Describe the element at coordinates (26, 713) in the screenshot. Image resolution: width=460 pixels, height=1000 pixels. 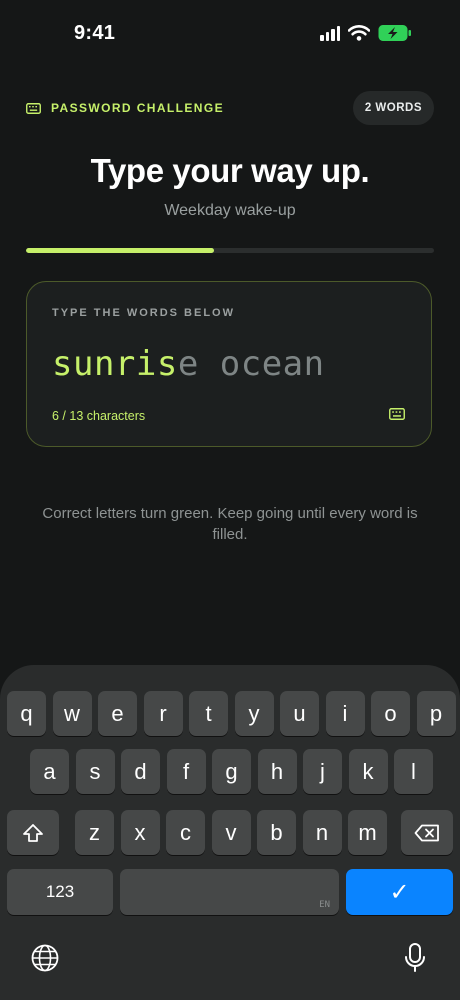
I see `key-q: q` at that location.